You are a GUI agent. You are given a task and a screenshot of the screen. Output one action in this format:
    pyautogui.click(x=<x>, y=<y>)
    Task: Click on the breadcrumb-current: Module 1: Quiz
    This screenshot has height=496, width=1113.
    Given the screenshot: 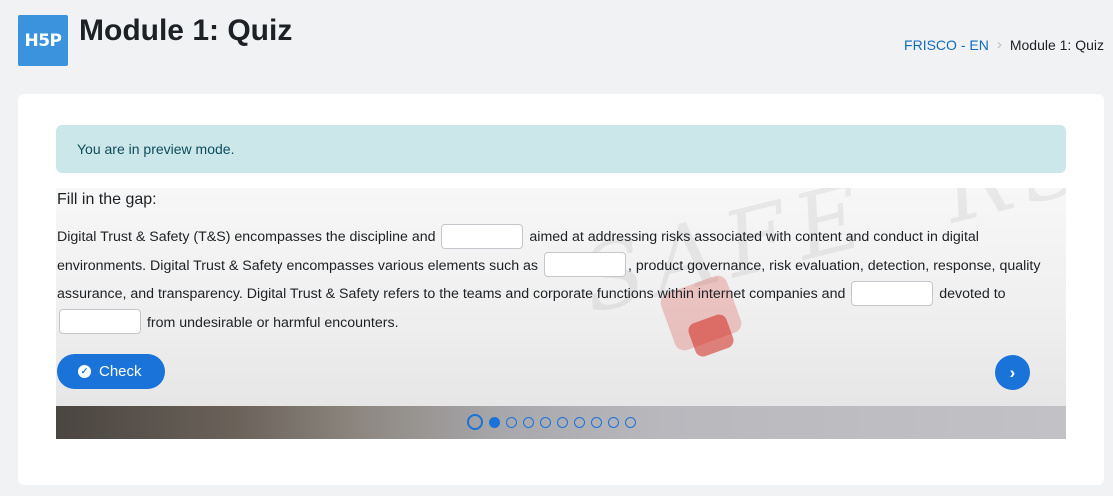 What is the action you would take?
    pyautogui.click(x=1056, y=44)
    